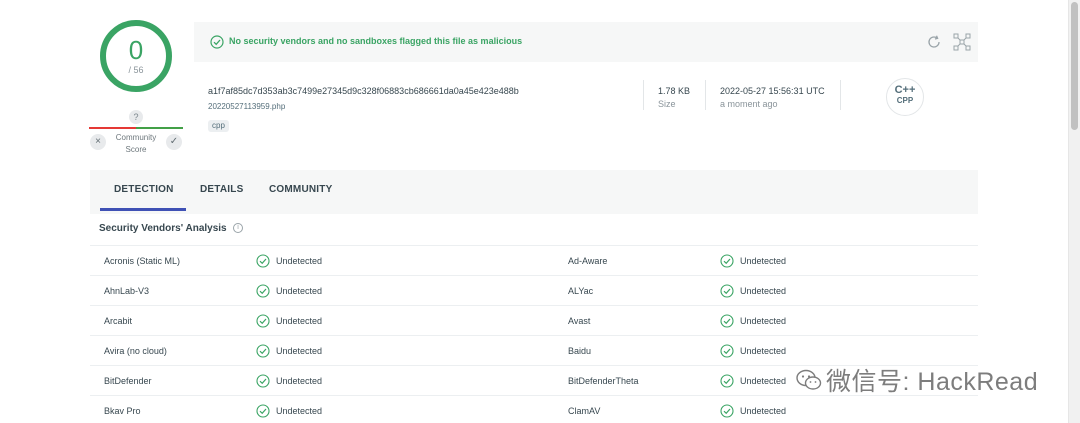 The image size is (1080, 423). What do you see at coordinates (579, 321) in the screenshot?
I see `vendor-name: Avast` at bounding box center [579, 321].